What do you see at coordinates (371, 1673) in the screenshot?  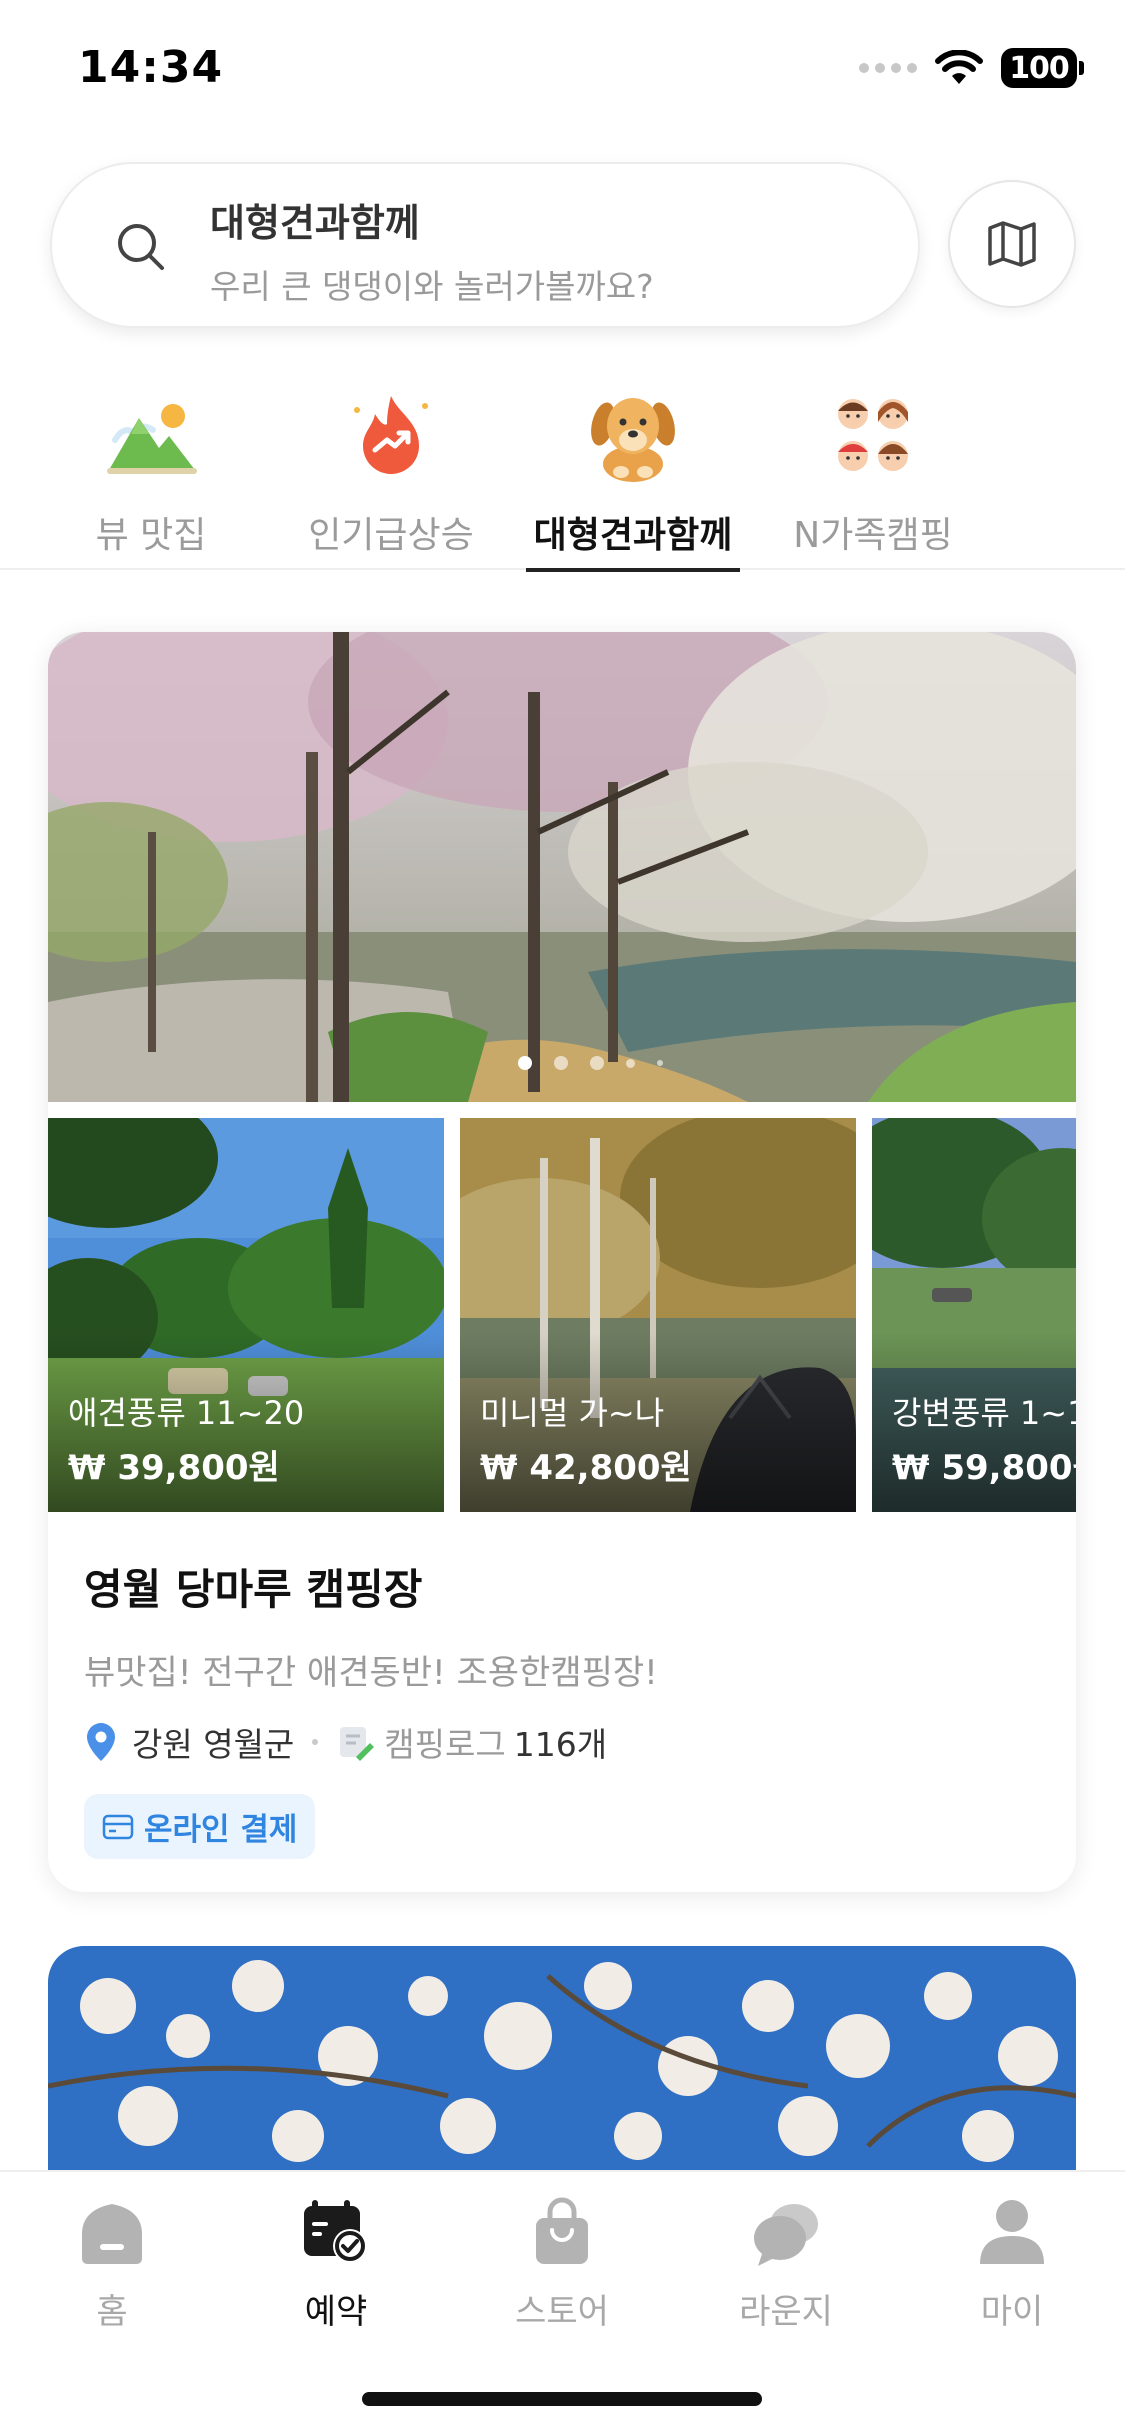 I see `campsite-description: 뷰맛집! 전구간 애견동반! 조용한캠핑장!` at bounding box center [371, 1673].